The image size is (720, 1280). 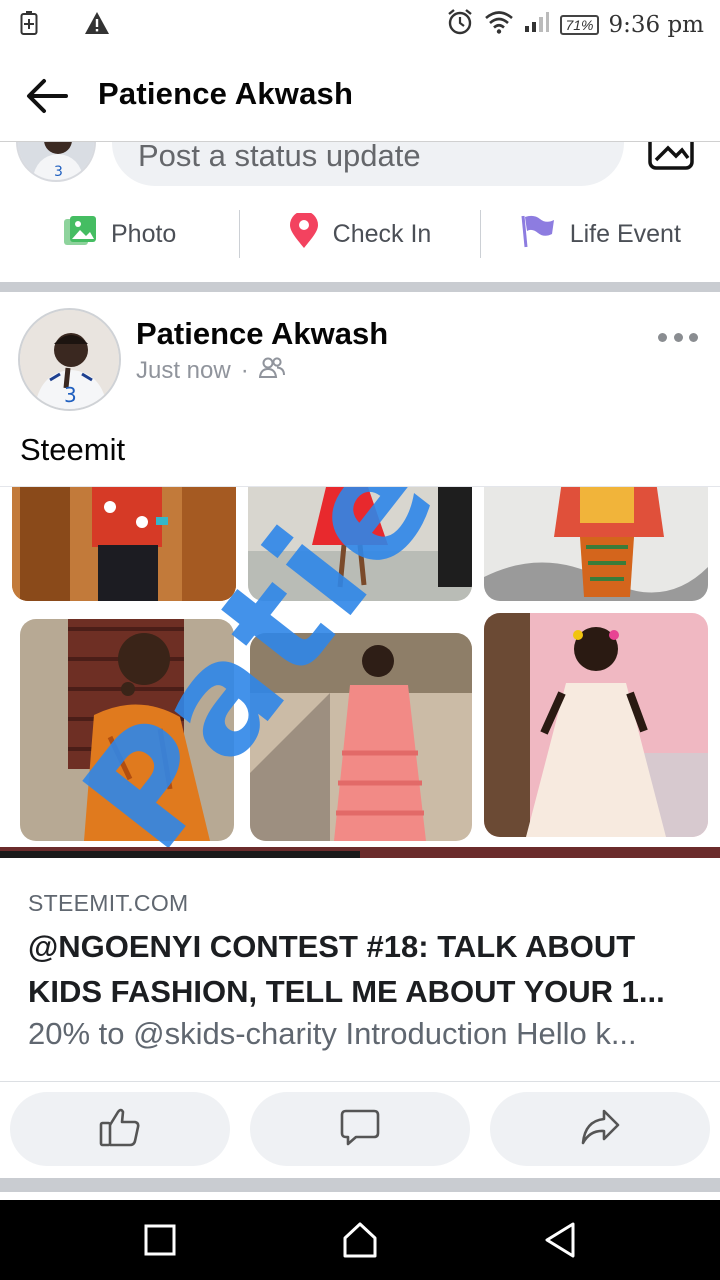 What do you see at coordinates (279, 157) in the screenshot?
I see `status-placeholder: Post a status update` at bounding box center [279, 157].